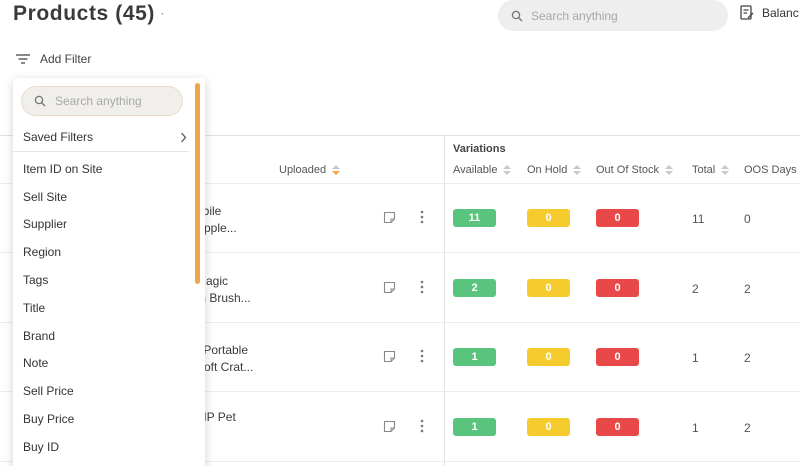 Image resolution: width=800 pixels, height=466 pixels. Describe the element at coordinates (184, 137) in the screenshot. I see `chevron-right-icon` at that location.